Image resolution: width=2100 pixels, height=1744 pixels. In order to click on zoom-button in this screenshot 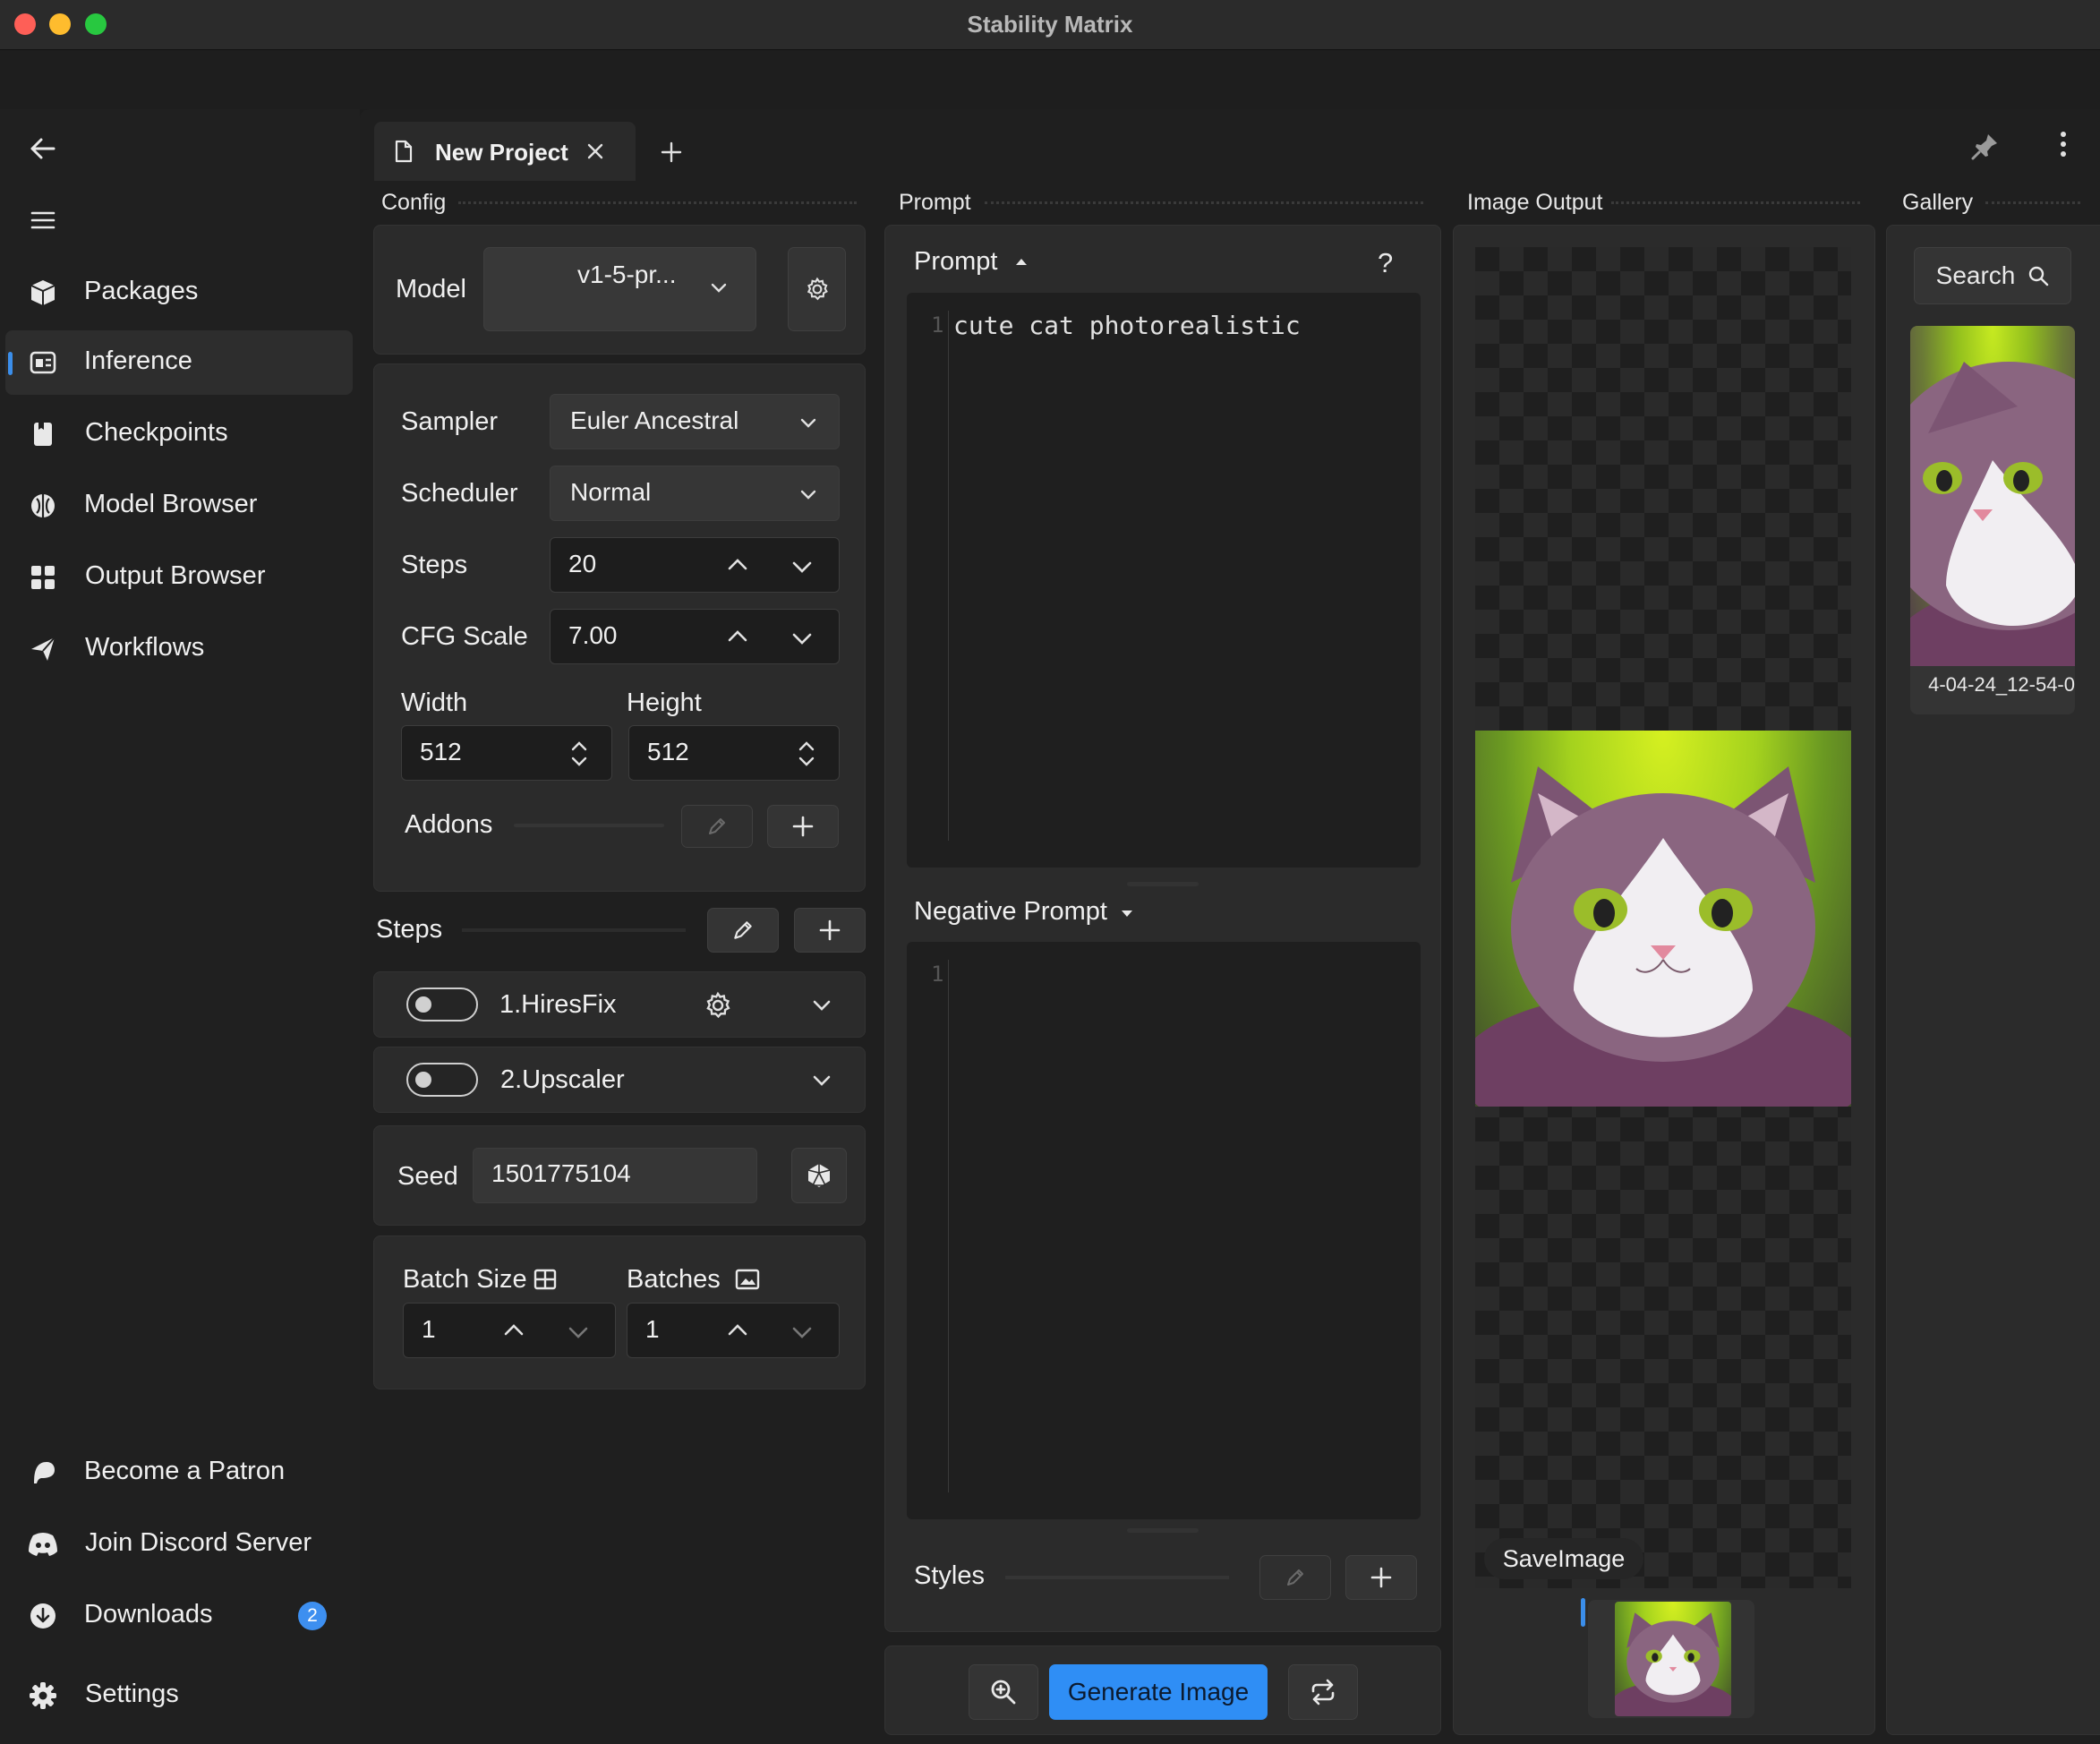, I will do `click(1003, 1692)`.